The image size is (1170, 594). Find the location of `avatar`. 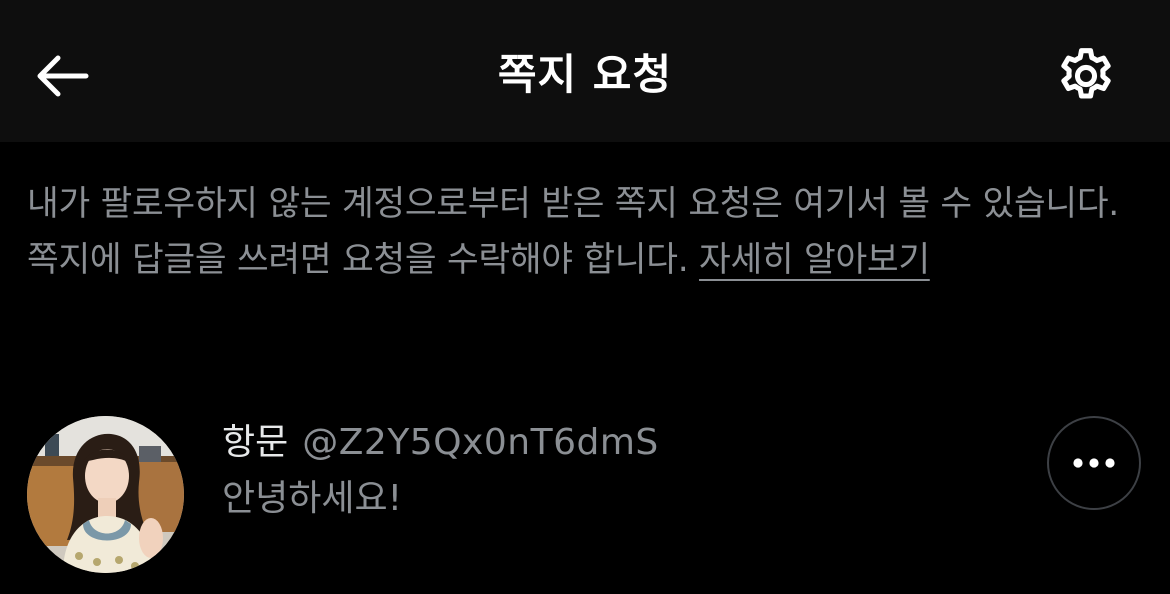

avatar is located at coordinates (105, 494).